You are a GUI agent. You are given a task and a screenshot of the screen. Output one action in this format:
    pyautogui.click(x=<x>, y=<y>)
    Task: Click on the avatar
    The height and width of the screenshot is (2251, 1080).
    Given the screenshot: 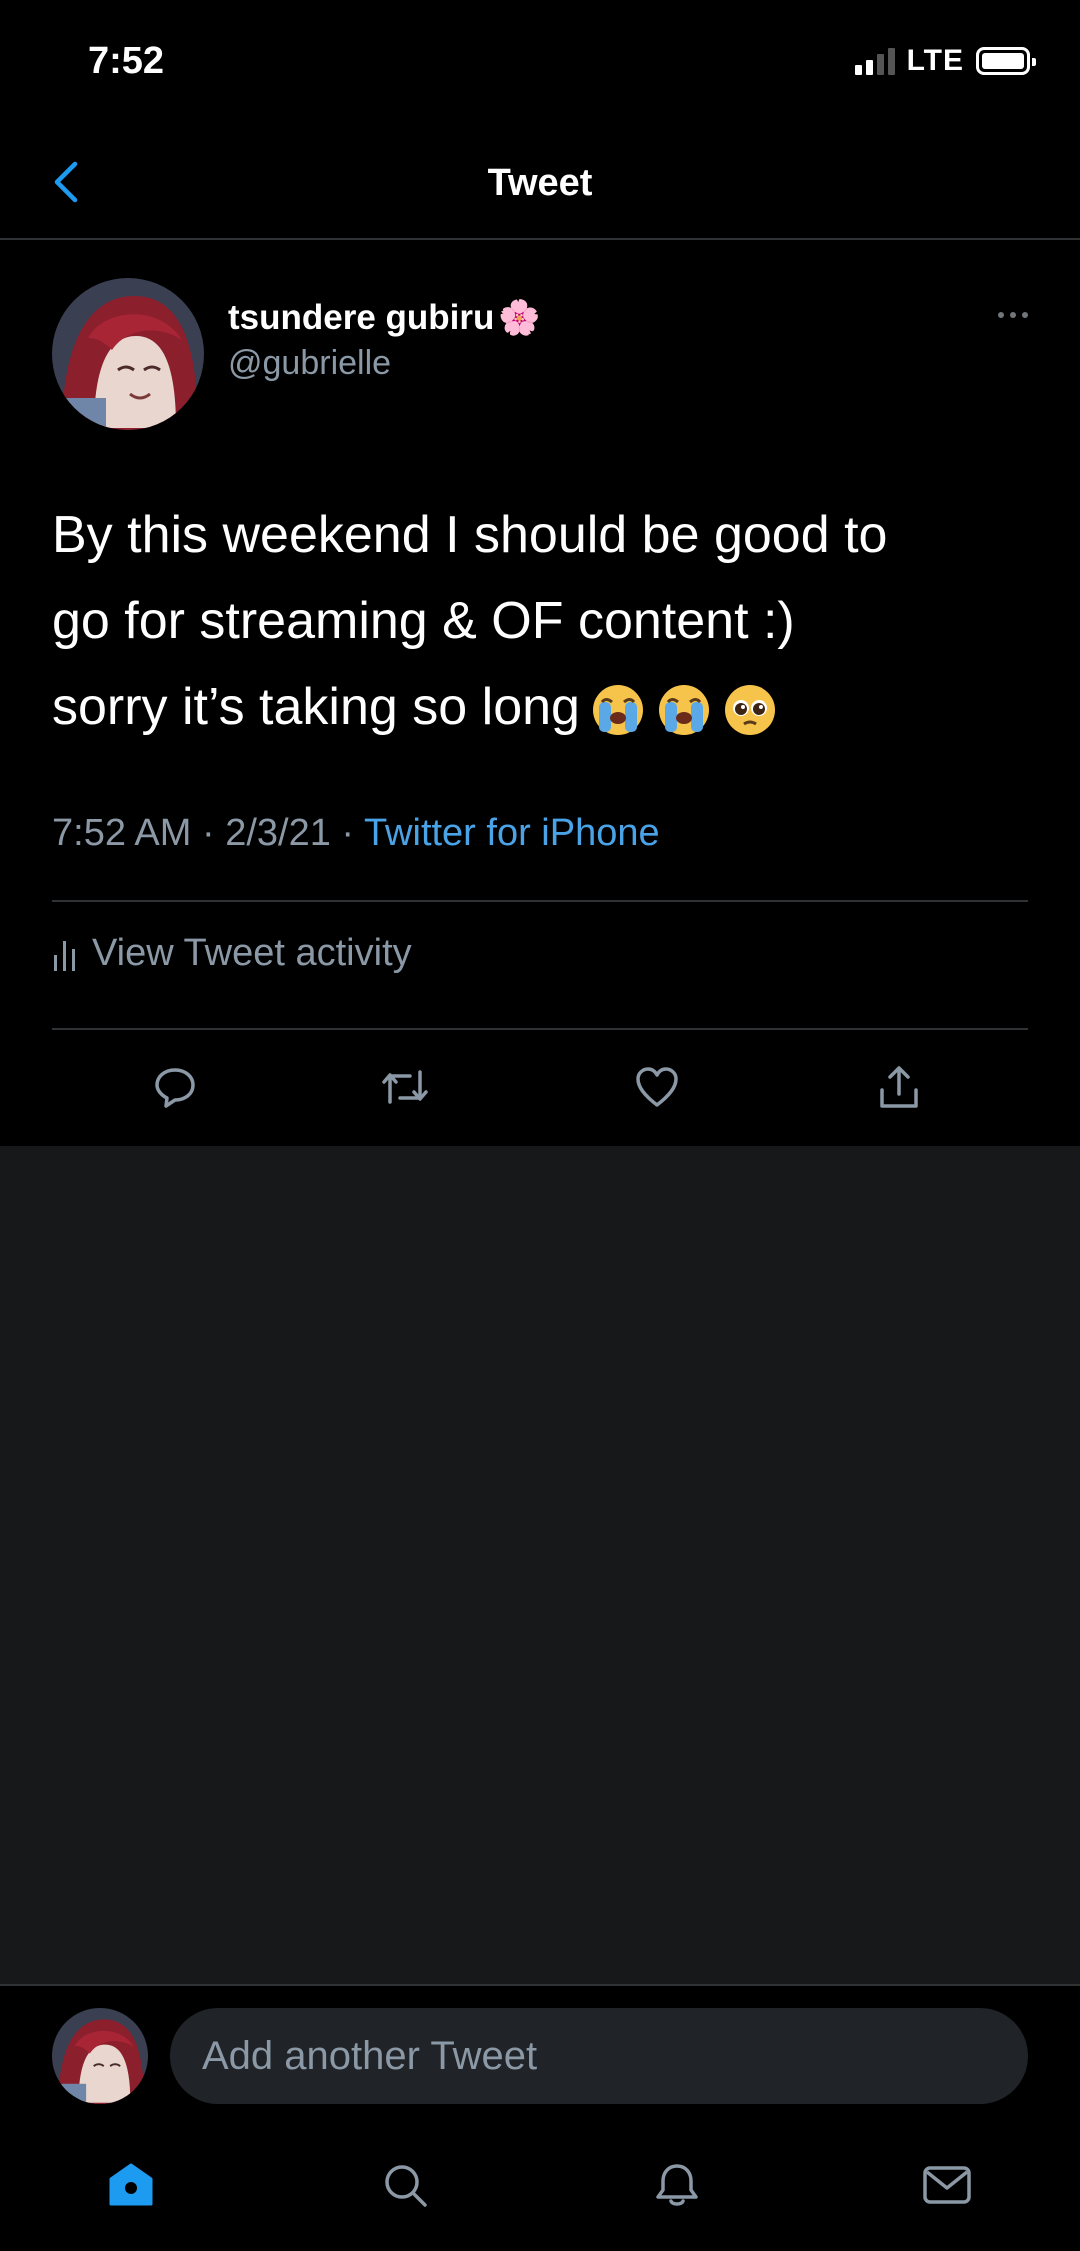 What is the action you would take?
    pyautogui.click(x=128, y=354)
    